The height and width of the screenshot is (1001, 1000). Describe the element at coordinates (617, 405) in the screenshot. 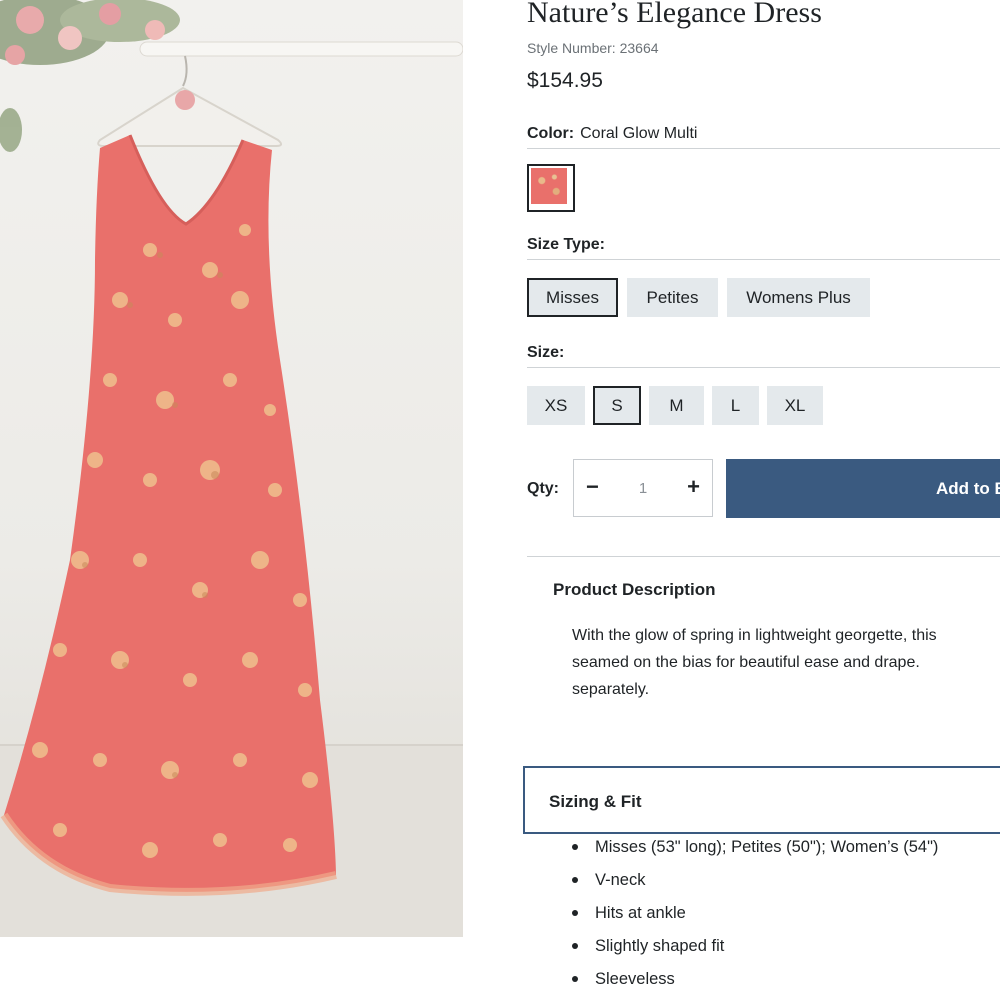

I see `size-s: S` at that location.